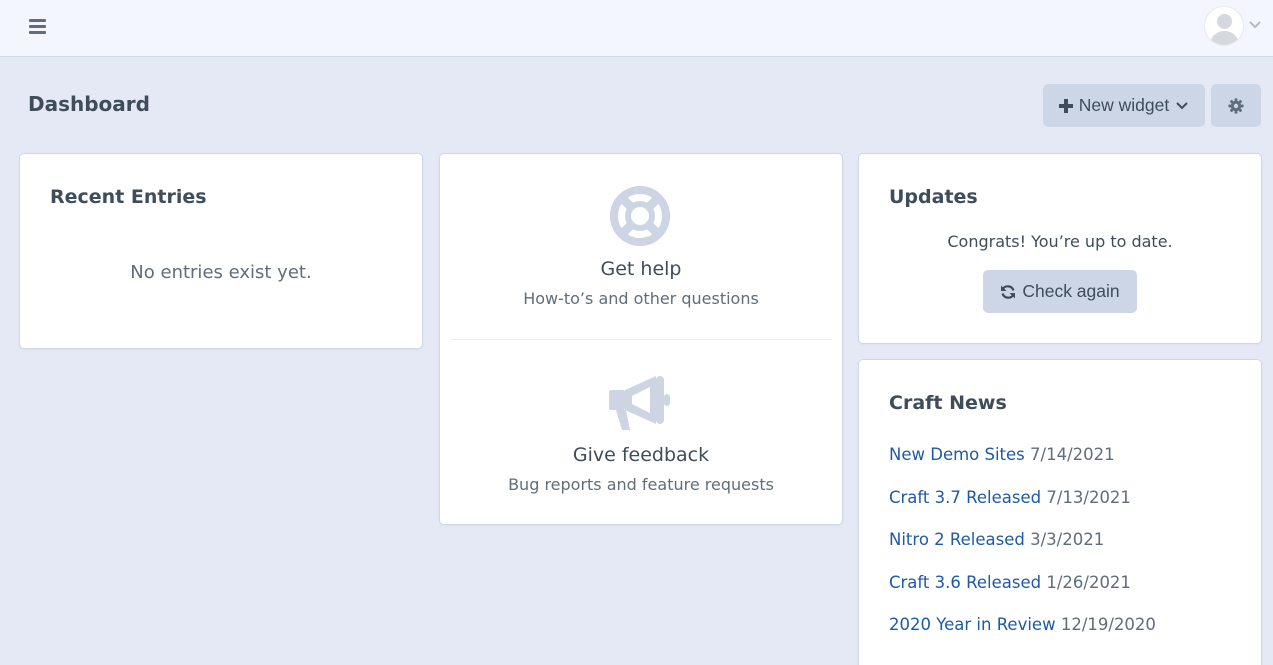  What do you see at coordinates (933, 197) in the screenshot?
I see `widget-title: Updates` at bounding box center [933, 197].